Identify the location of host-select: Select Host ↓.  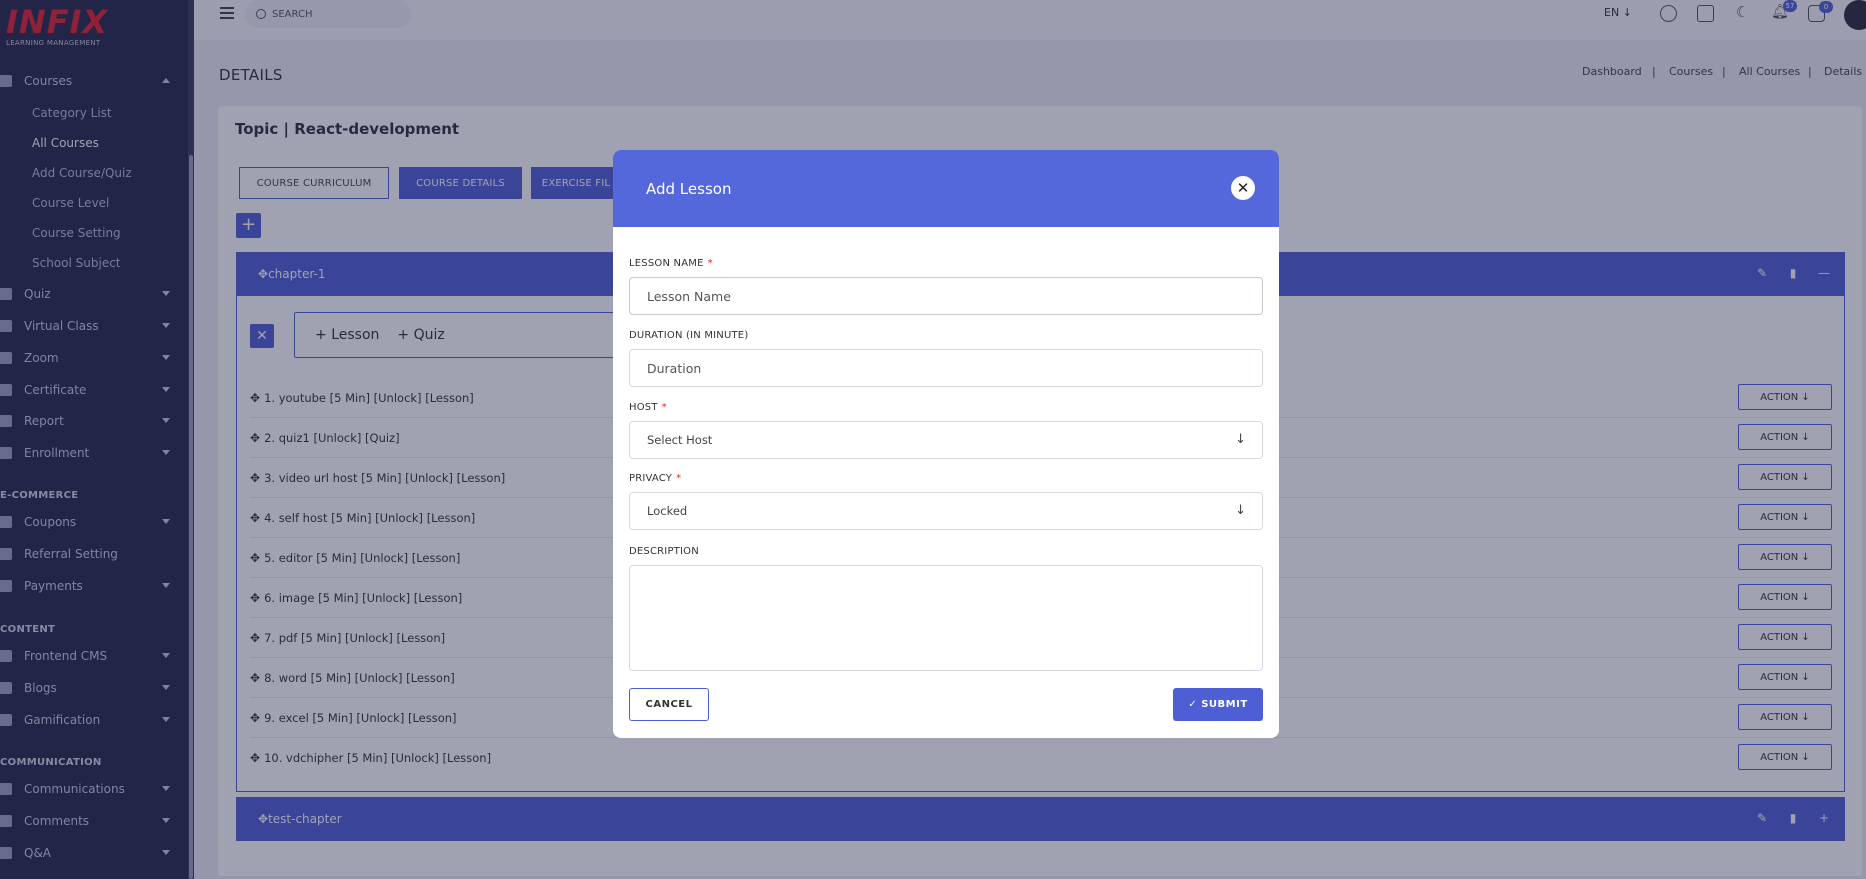
(946, 440).